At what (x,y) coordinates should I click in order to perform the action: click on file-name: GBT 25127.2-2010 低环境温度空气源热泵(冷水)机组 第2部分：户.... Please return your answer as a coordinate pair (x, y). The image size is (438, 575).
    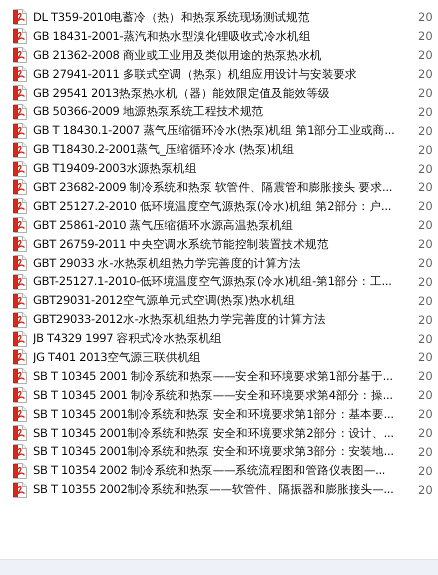
    Looking at the image, I should click on (224, 206).